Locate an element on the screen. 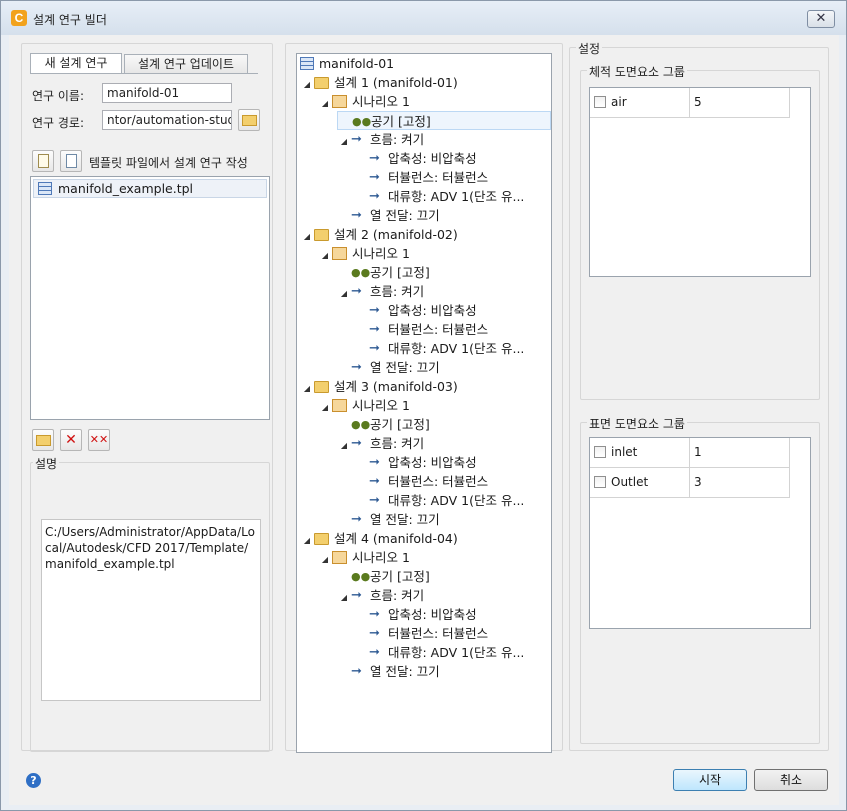  volume-grid: air 5 is located at coordinates (700, 182).